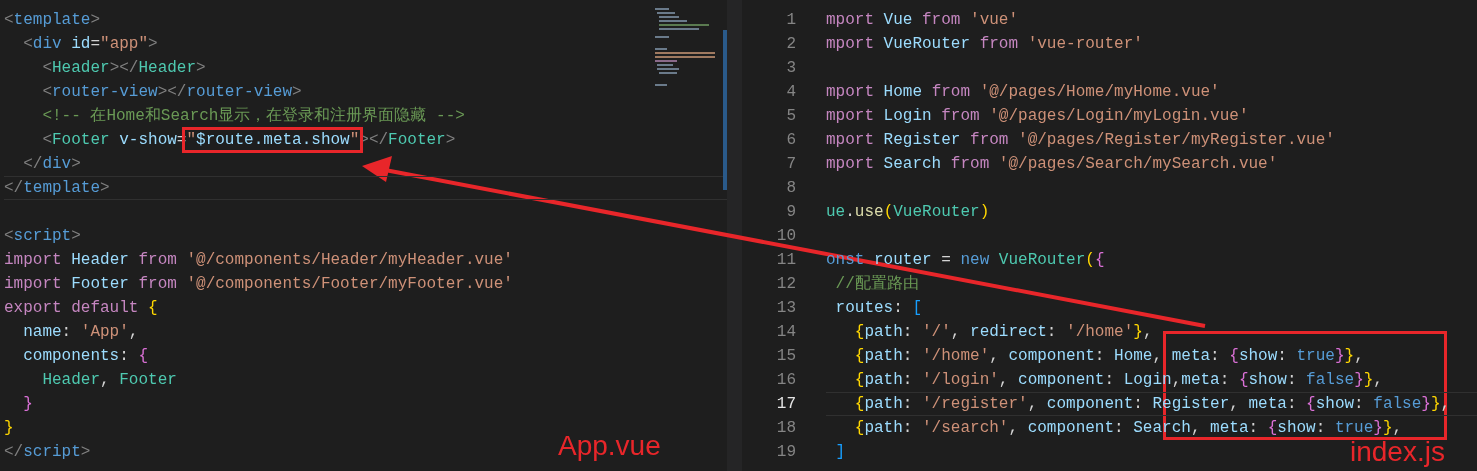  Describe the element at coordinates (123, 68) in the screenshot. I see `code-line: <Header></Header>` at that location.